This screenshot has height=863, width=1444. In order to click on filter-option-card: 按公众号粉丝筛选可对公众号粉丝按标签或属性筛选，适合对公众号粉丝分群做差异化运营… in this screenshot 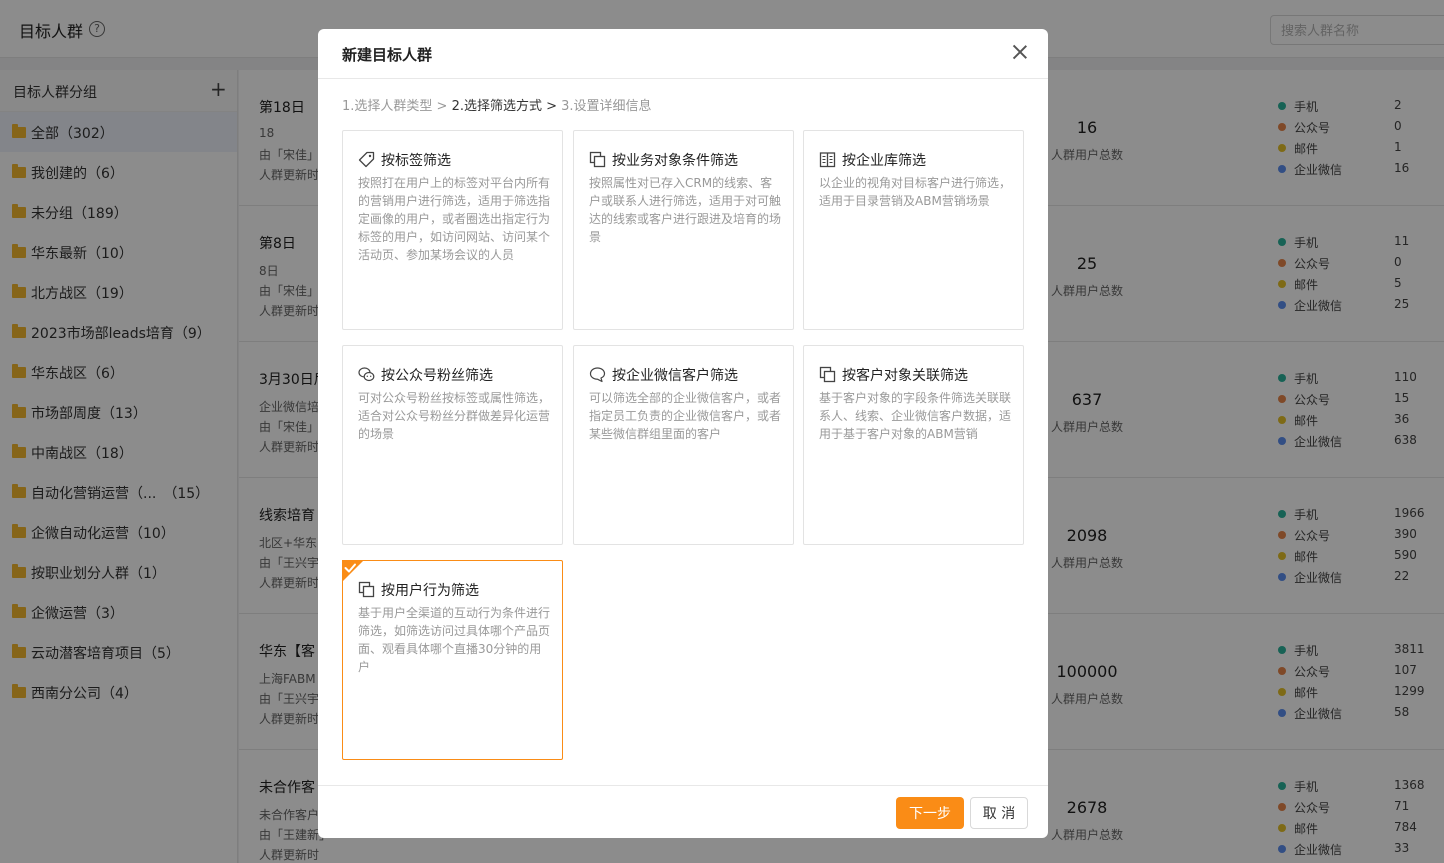, I will do `click(452, 445)`.